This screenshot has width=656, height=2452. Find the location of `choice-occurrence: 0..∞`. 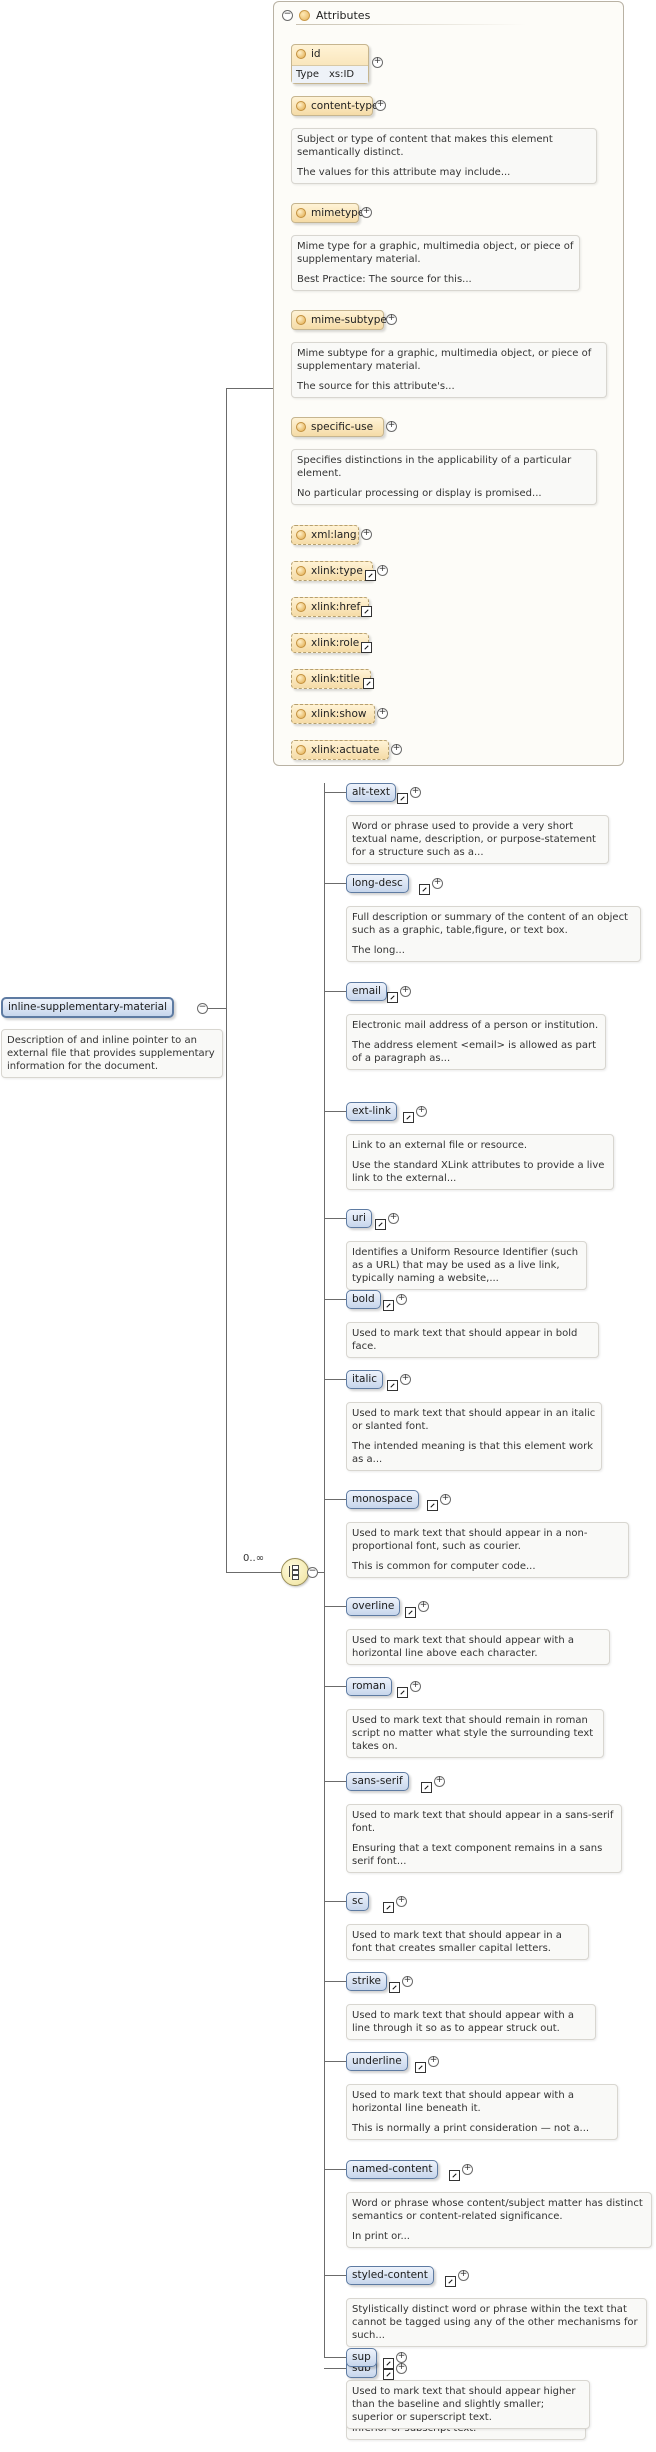

choice-occurrence: 0..∞ is located at coordinates (254, 1558).